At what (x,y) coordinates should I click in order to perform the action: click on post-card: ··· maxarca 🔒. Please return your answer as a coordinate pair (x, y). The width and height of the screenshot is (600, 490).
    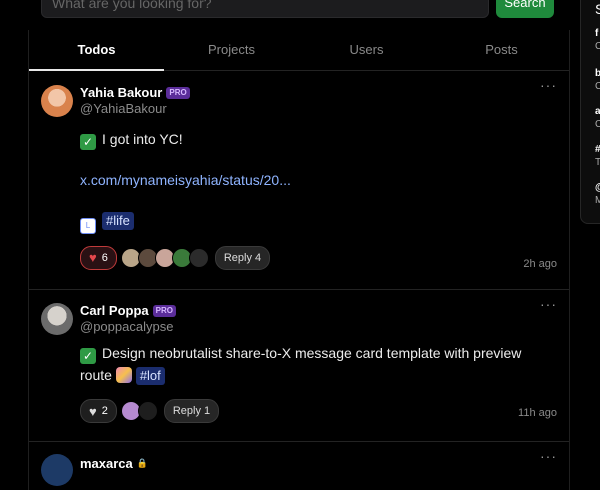
    Looking at the image, I should click on (299, 464).